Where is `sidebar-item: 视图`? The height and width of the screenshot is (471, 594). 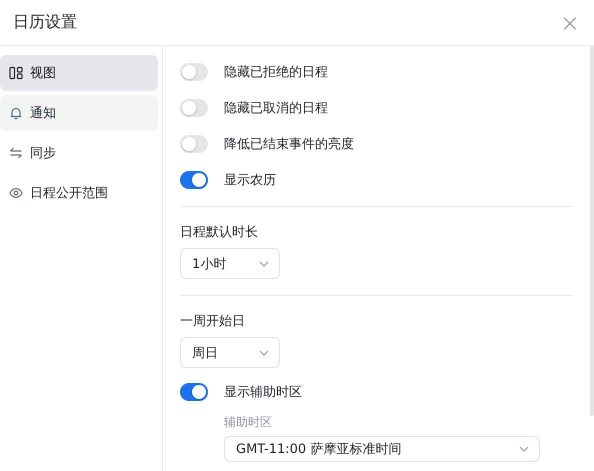
sidebar-item: 视图 is located at coordinates (79, 73).